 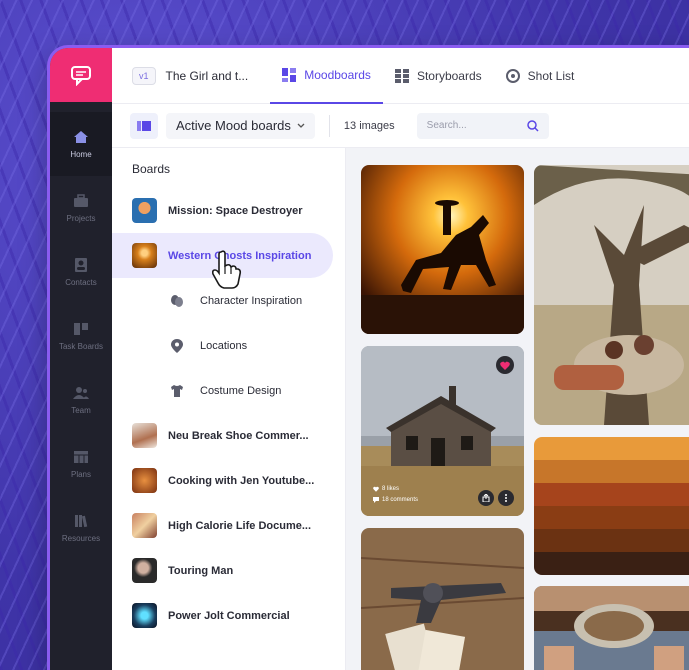 I want to click on share-icon, so click(x=486, y=498).